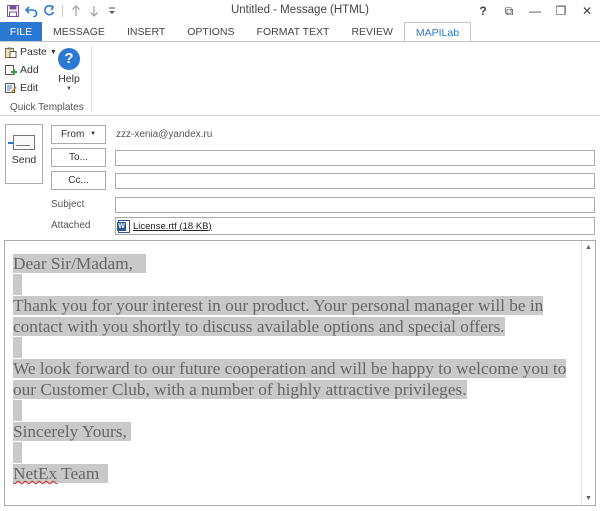  I want to click on send-button: Send, so click(24, 154).